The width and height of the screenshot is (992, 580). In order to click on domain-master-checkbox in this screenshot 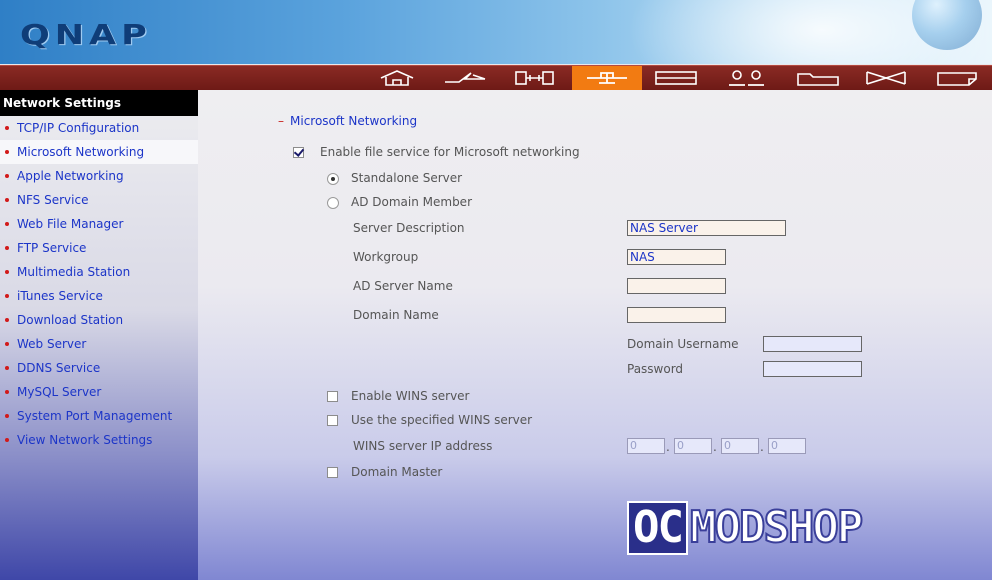, I will do `click(332, 472)`.